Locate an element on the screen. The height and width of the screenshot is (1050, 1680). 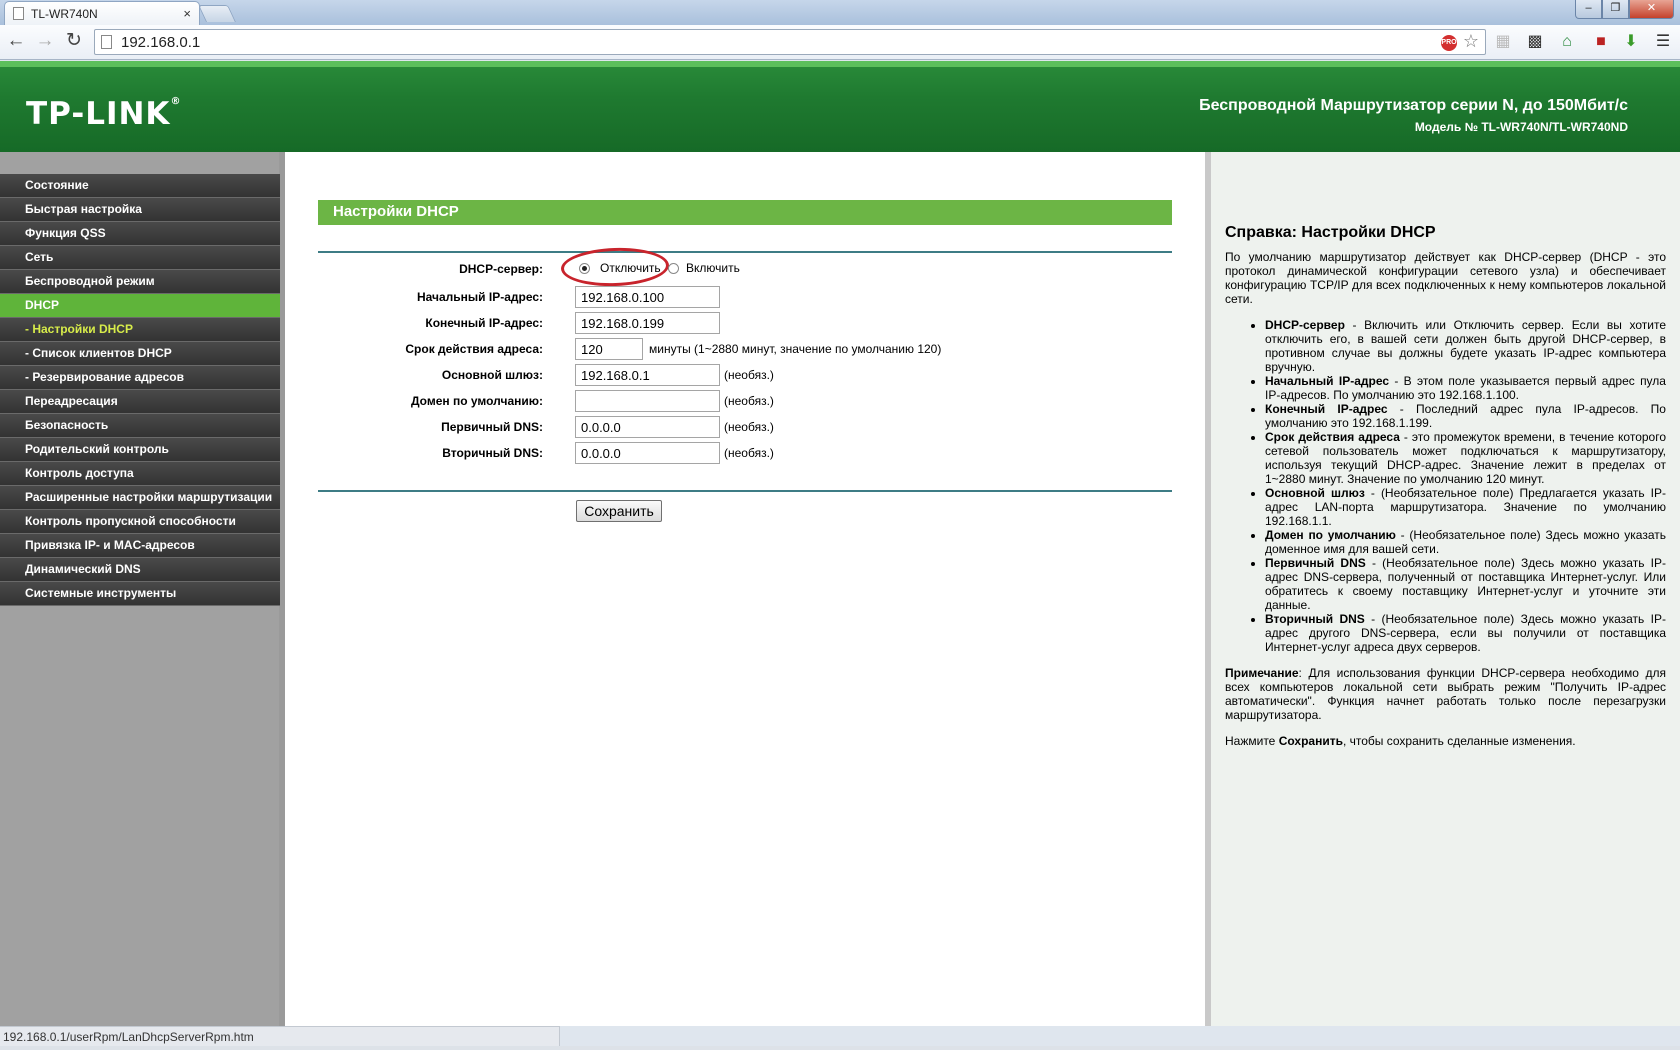
menu-item-bandwidth-control: Контроль пропускной способности is located at coordinates (140, 522).